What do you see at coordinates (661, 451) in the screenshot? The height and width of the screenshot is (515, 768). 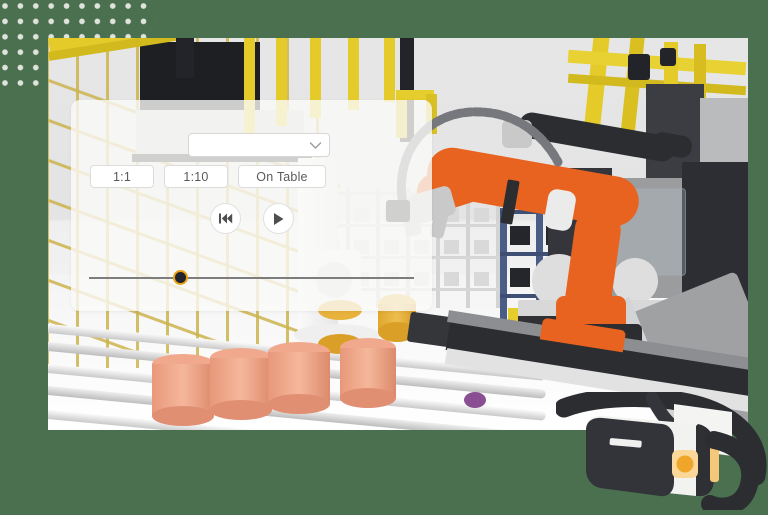 I see `vr-headset-illustration` at bounding box center [661, 451].